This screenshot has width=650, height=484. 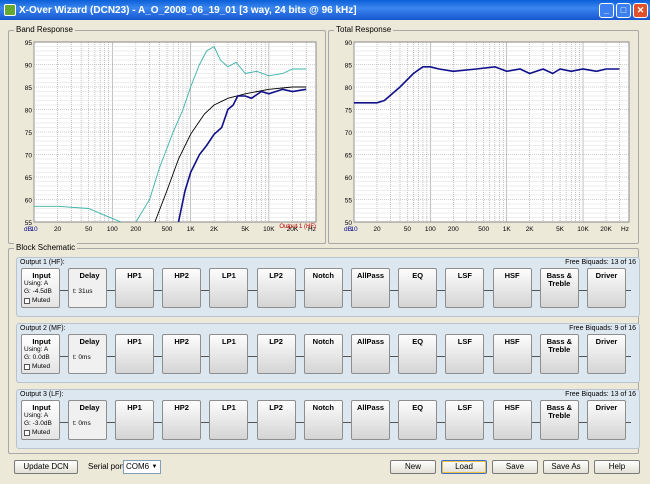 I want to click on lp2-block-label: LP2, so click(x=276, y=275).